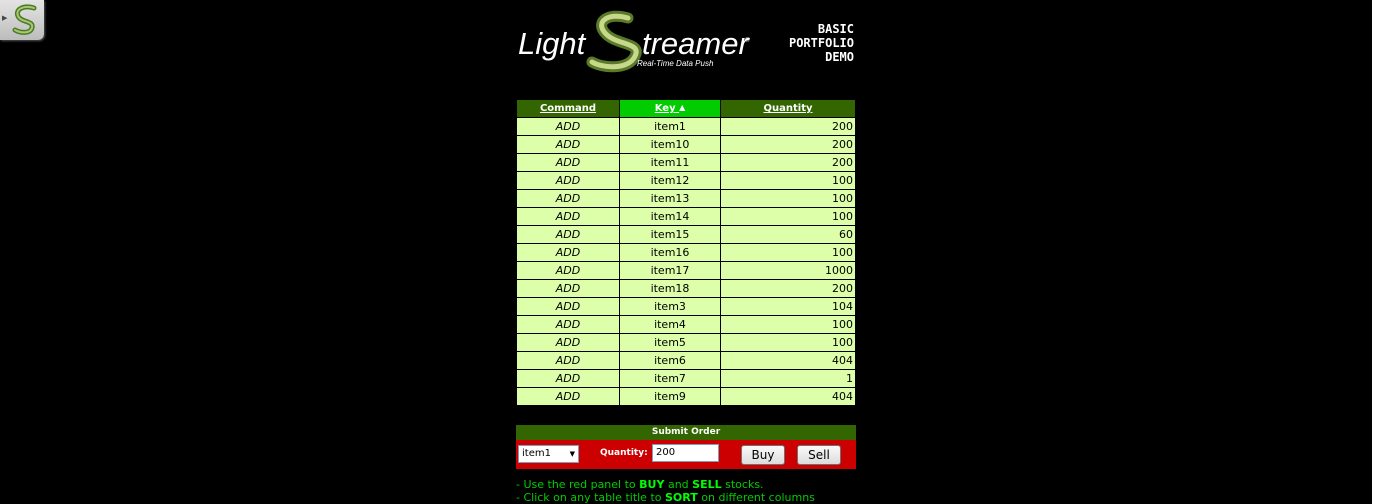 The image size is (1388, 504). Describe the element at coordinates (670, 342) in the screenshot. I see `key-cell: item5` at that location.